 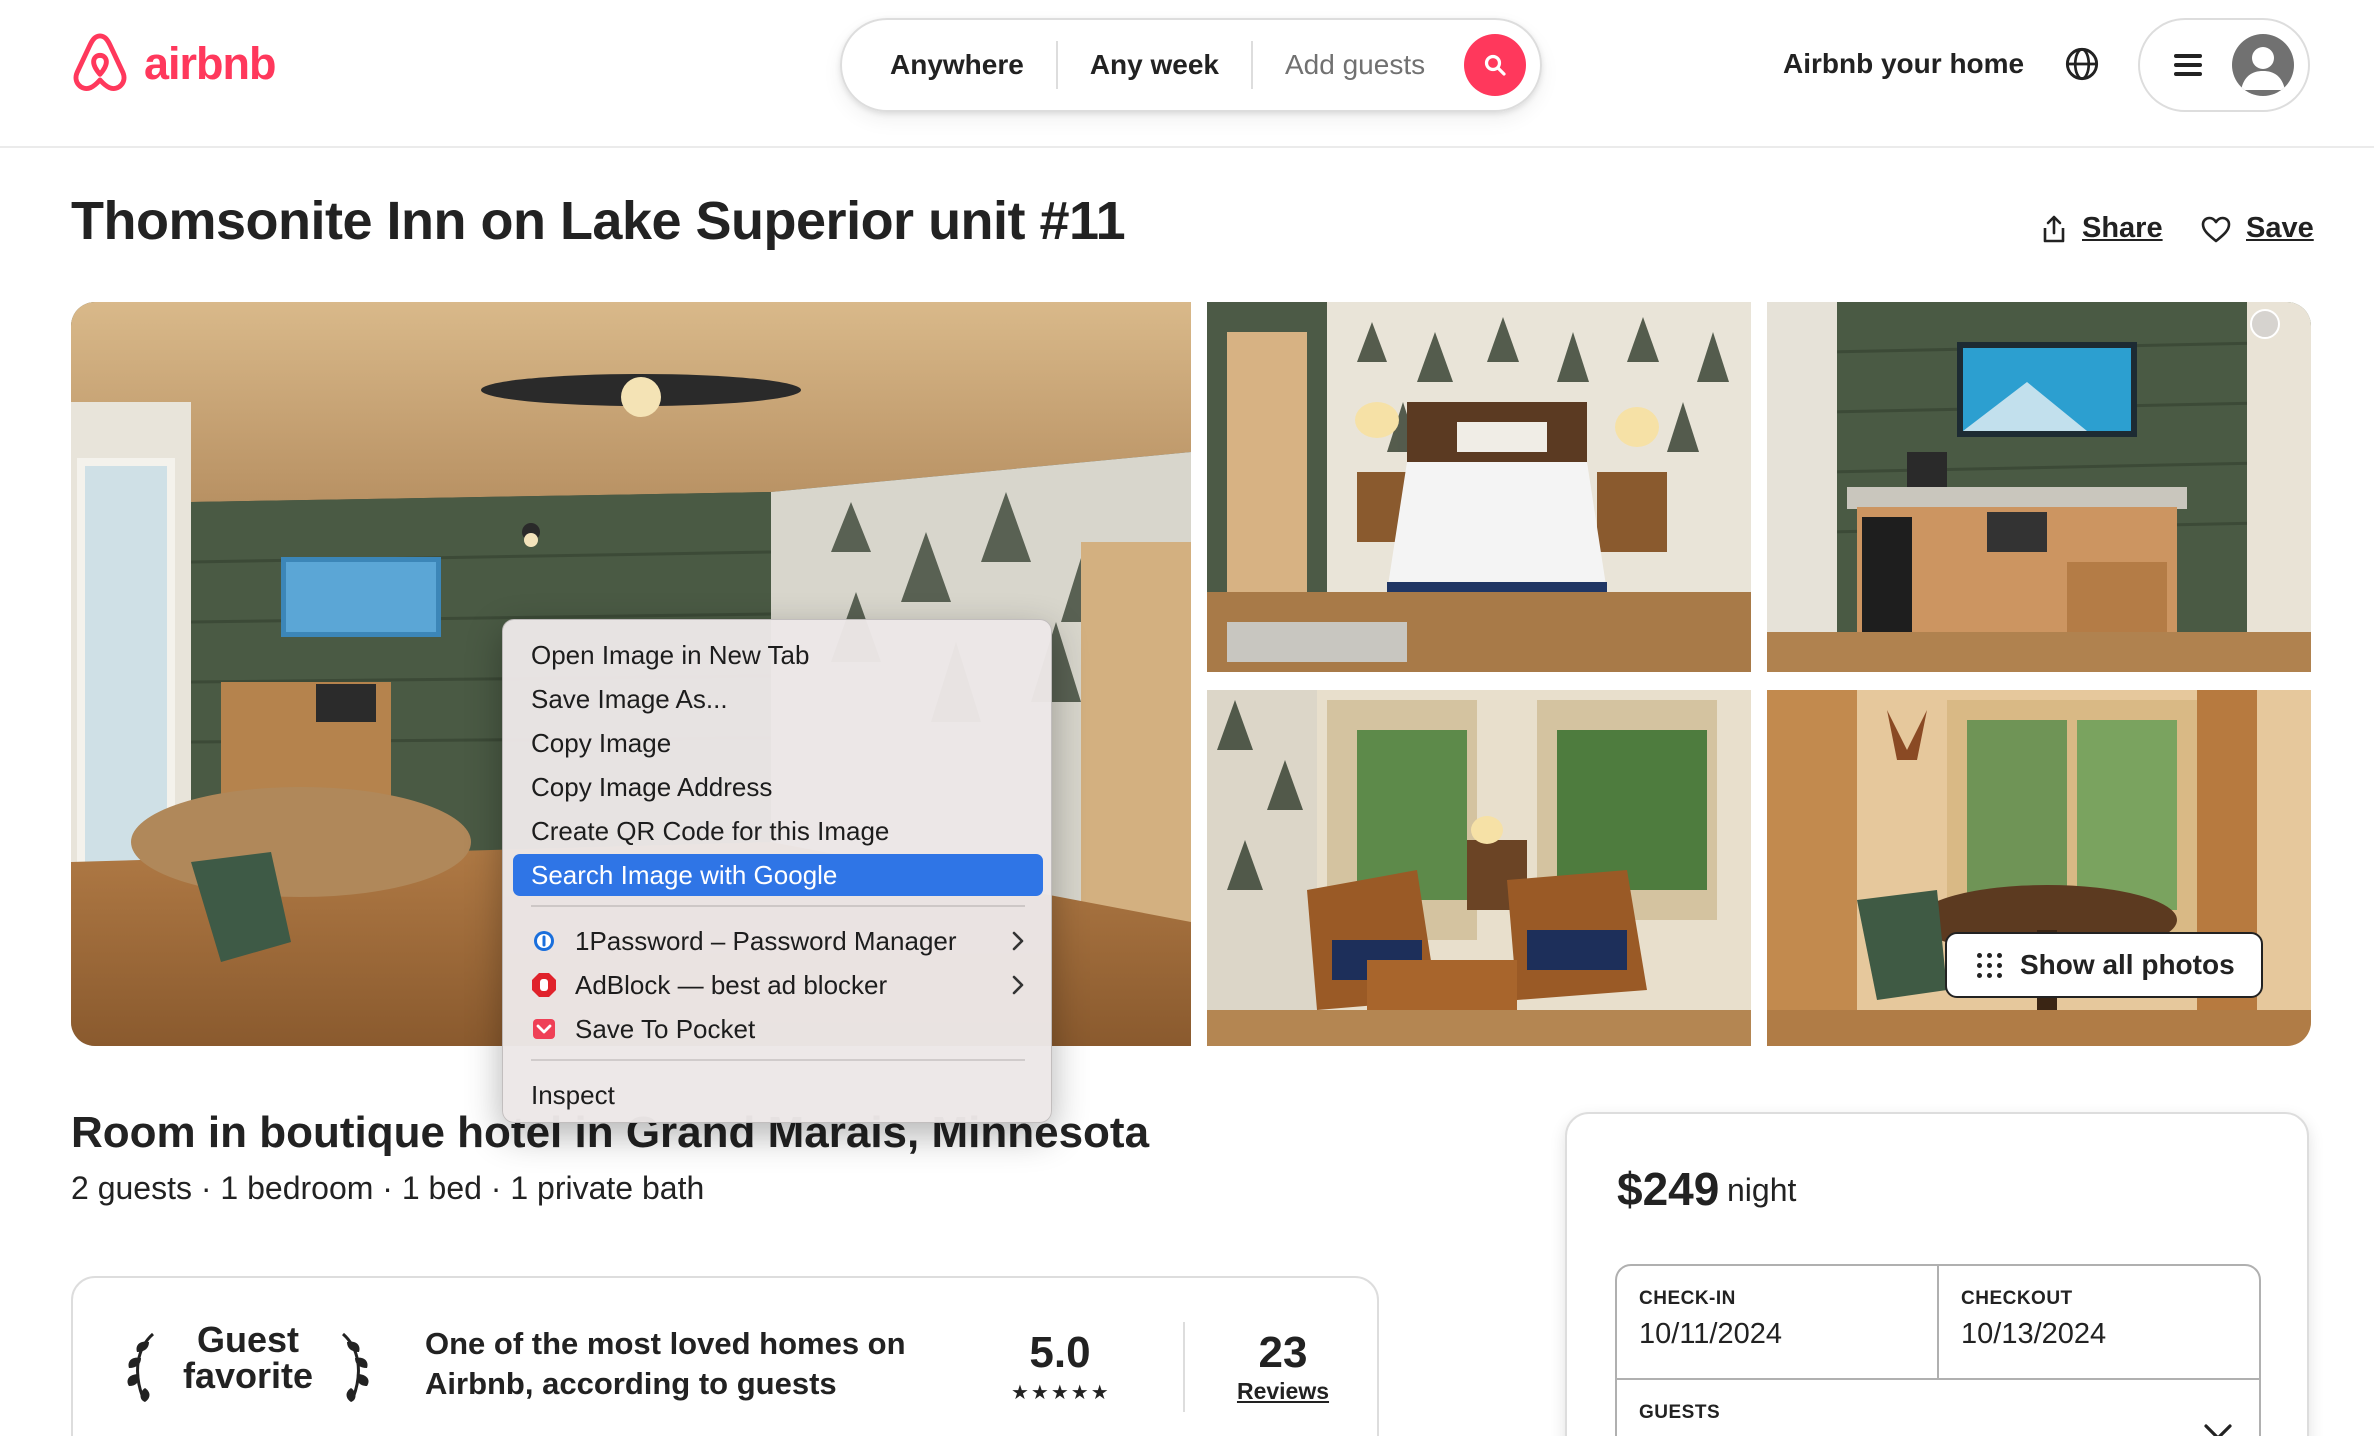 I want to click on airbnb-logo: airbnb, so click(x=173, y=64).